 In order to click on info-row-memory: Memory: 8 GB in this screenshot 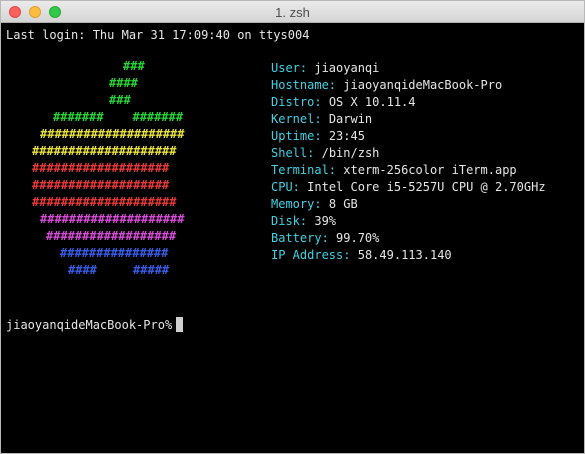, I will do `click(314, 204)`.